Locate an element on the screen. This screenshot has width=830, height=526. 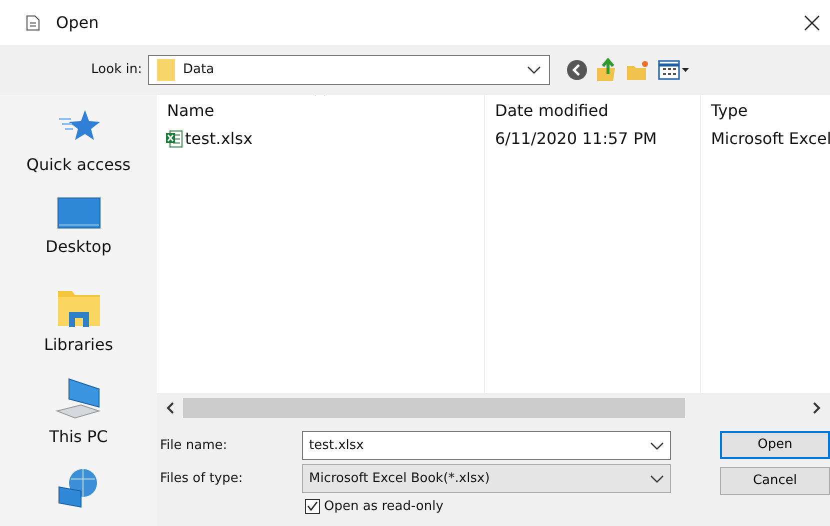
file-type-dropdown: Microsoft Excel Book(*.xlsx) is located at coordinates (486, 478).